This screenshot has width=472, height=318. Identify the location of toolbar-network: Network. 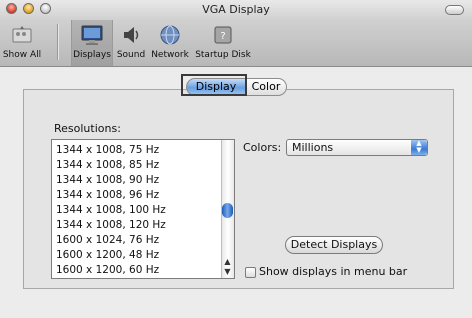
(170, 43).